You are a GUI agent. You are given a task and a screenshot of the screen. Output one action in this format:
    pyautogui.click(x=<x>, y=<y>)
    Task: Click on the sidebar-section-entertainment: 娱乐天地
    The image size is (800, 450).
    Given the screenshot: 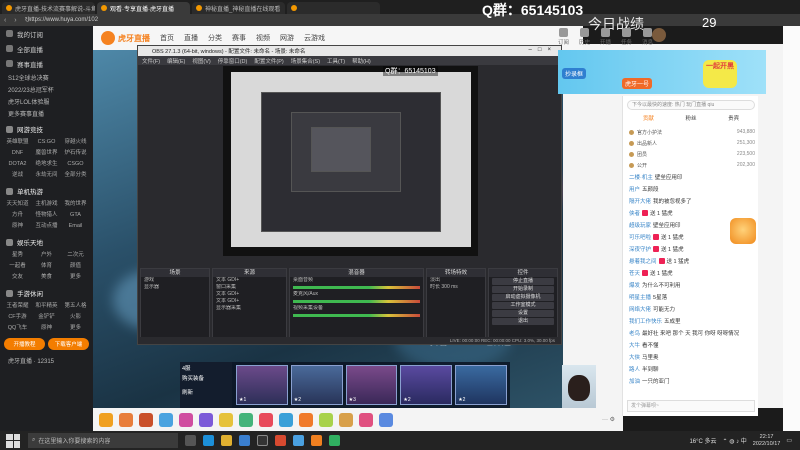 What is the action you would take?
    pyautogui.click(x=46, y=242)
    